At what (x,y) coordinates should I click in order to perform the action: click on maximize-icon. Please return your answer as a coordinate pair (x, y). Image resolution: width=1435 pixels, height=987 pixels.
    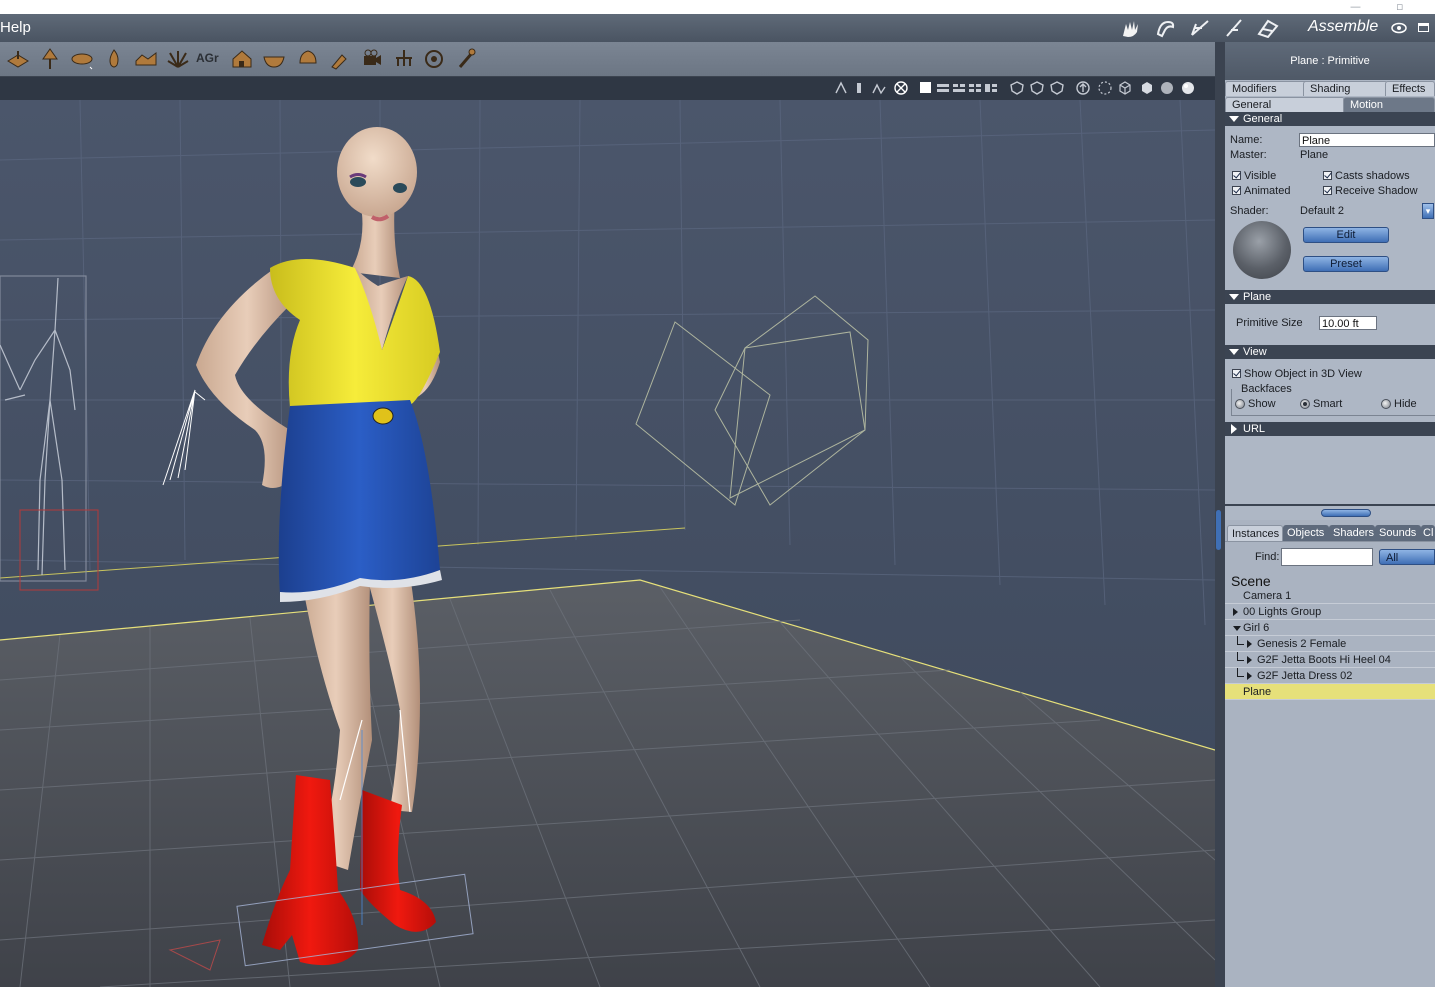
    Looking at the image, I should click on (1423, 27).